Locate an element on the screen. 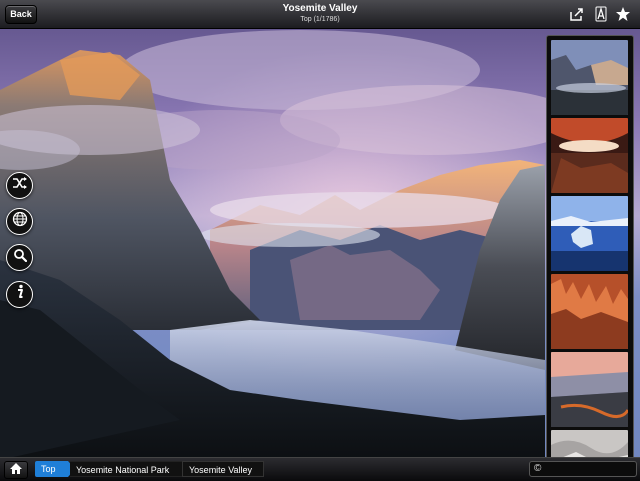 The width and height of the screenshot is (640, 481). home-button is located at coordinates (16, 470).